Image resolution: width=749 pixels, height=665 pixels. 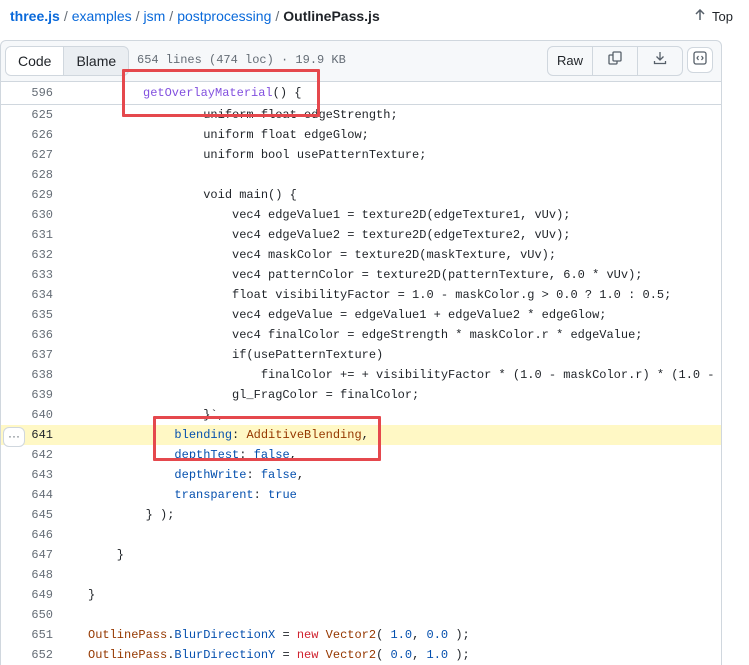 I want to click on line-number: 631, so click(x=27, y=235).